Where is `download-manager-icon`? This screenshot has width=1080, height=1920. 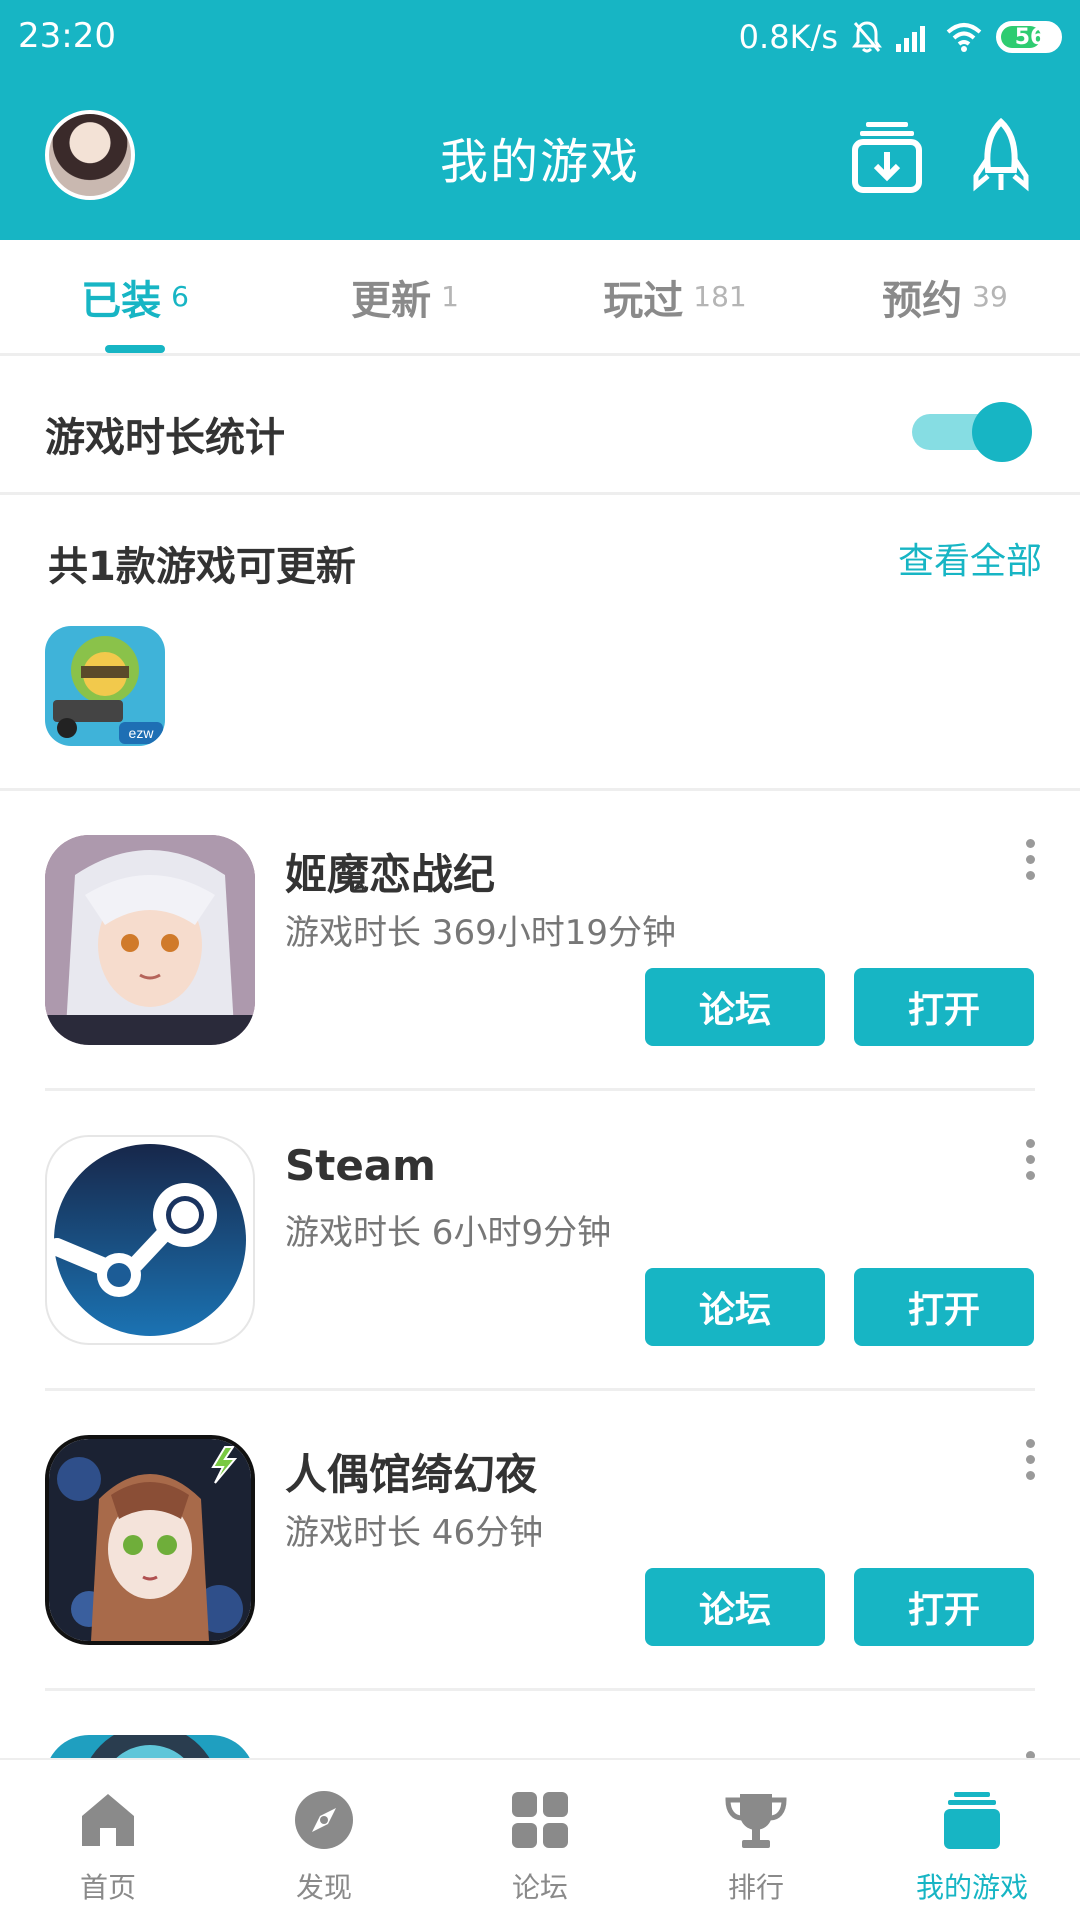
download-manager-icon is located at coordinates (887, 156).